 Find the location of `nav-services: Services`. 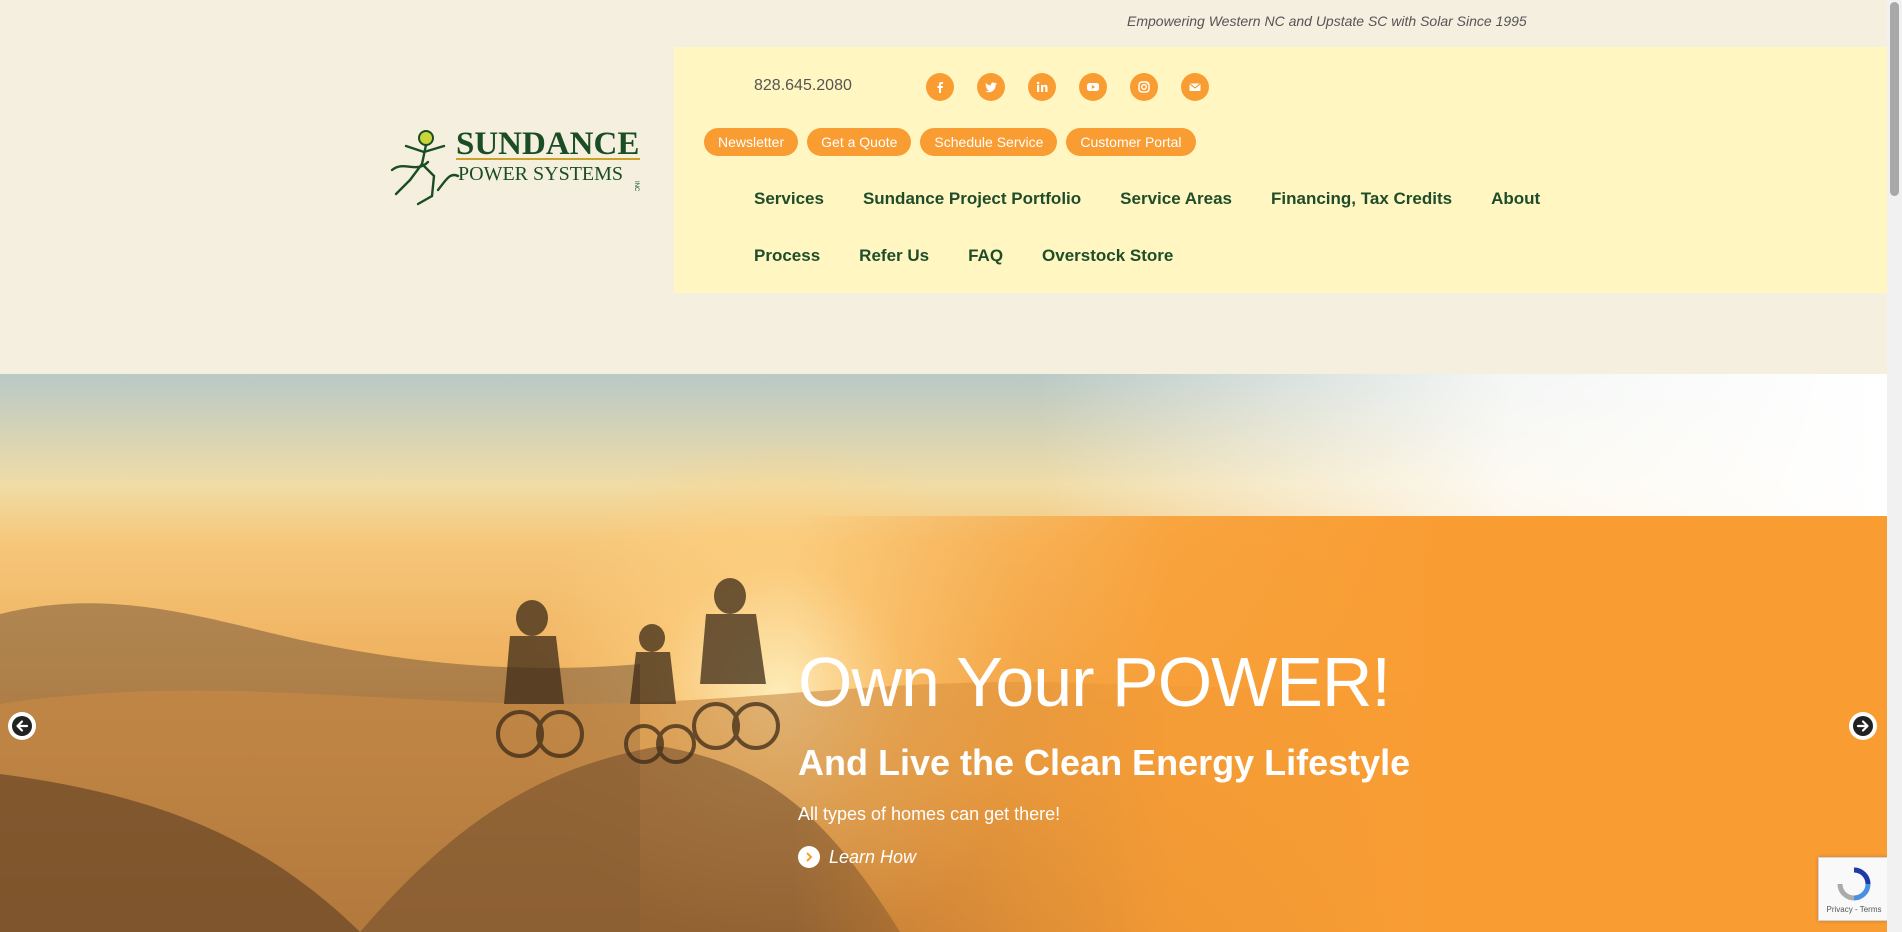

nav-services: Services is located at coordinates (789, 199).